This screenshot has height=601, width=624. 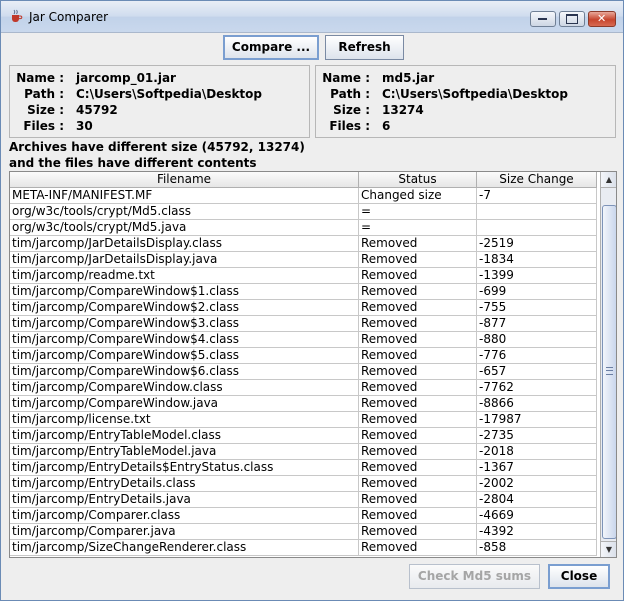 I want to click on maximize-button, so click(x=572, y=19).